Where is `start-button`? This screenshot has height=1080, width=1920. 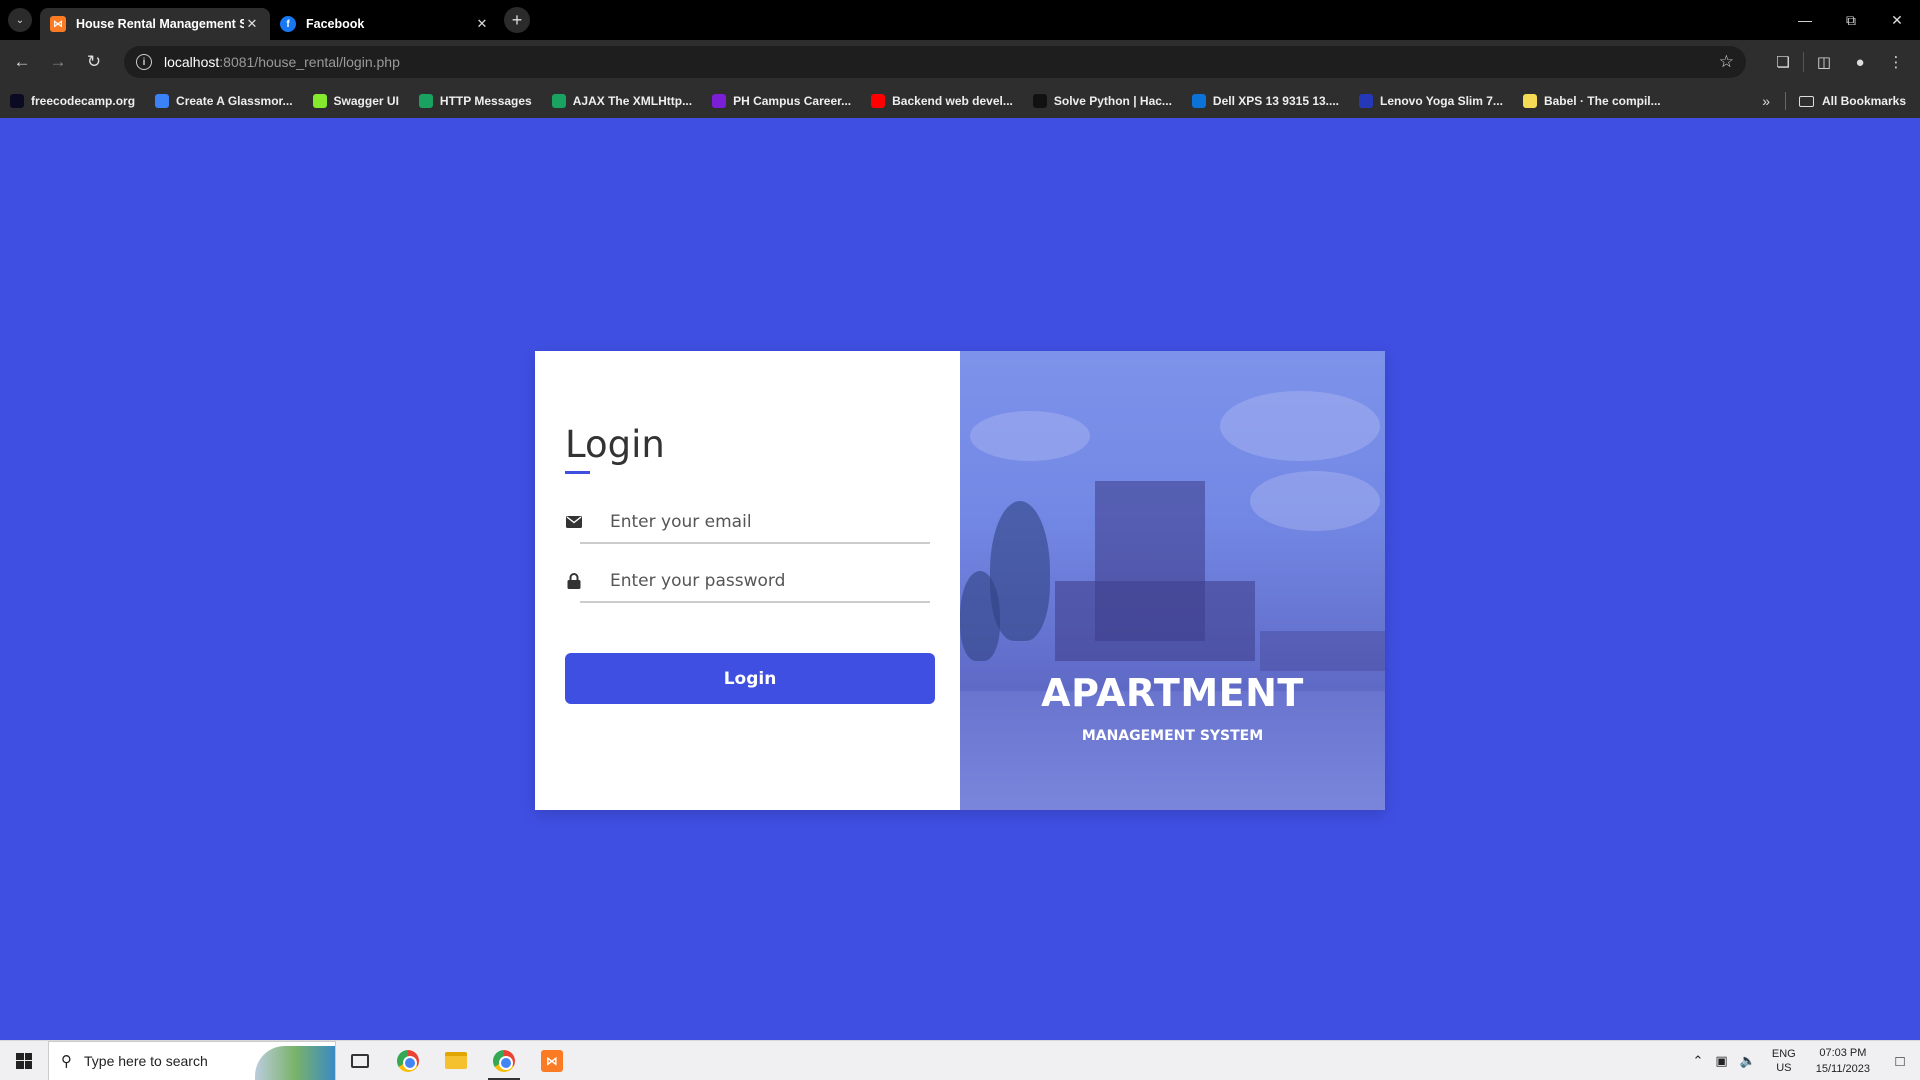 start-button is located at coordinates (24, 1060).